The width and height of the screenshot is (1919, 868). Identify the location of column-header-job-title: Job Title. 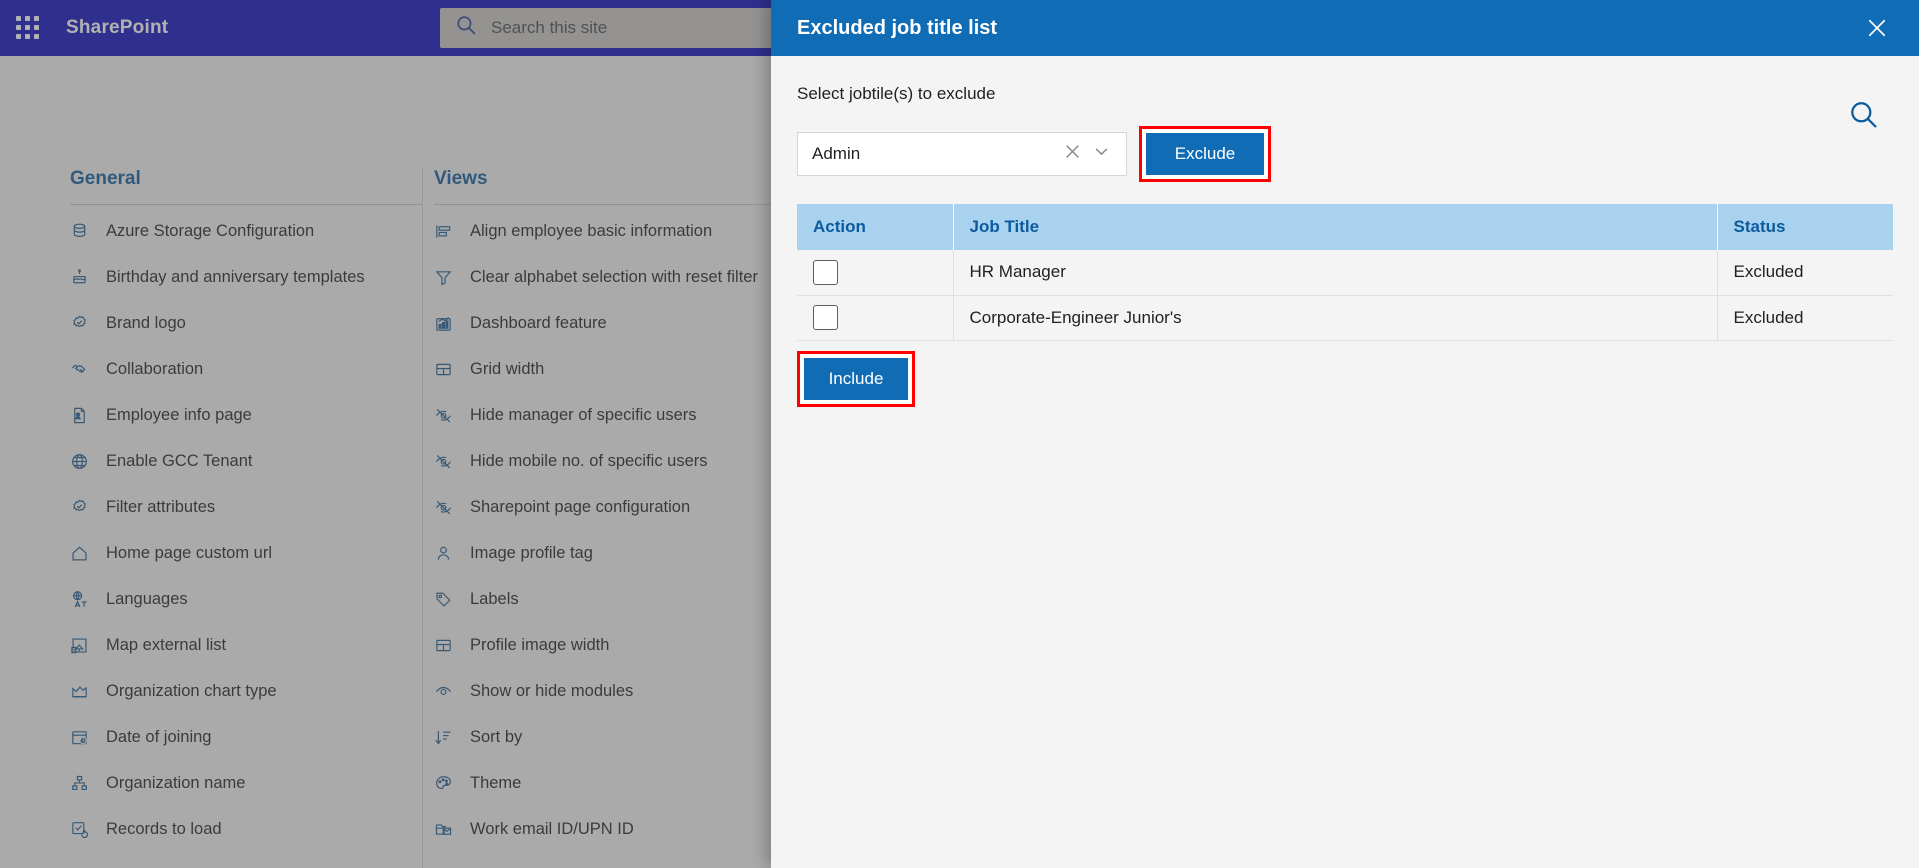
(1335, 227).